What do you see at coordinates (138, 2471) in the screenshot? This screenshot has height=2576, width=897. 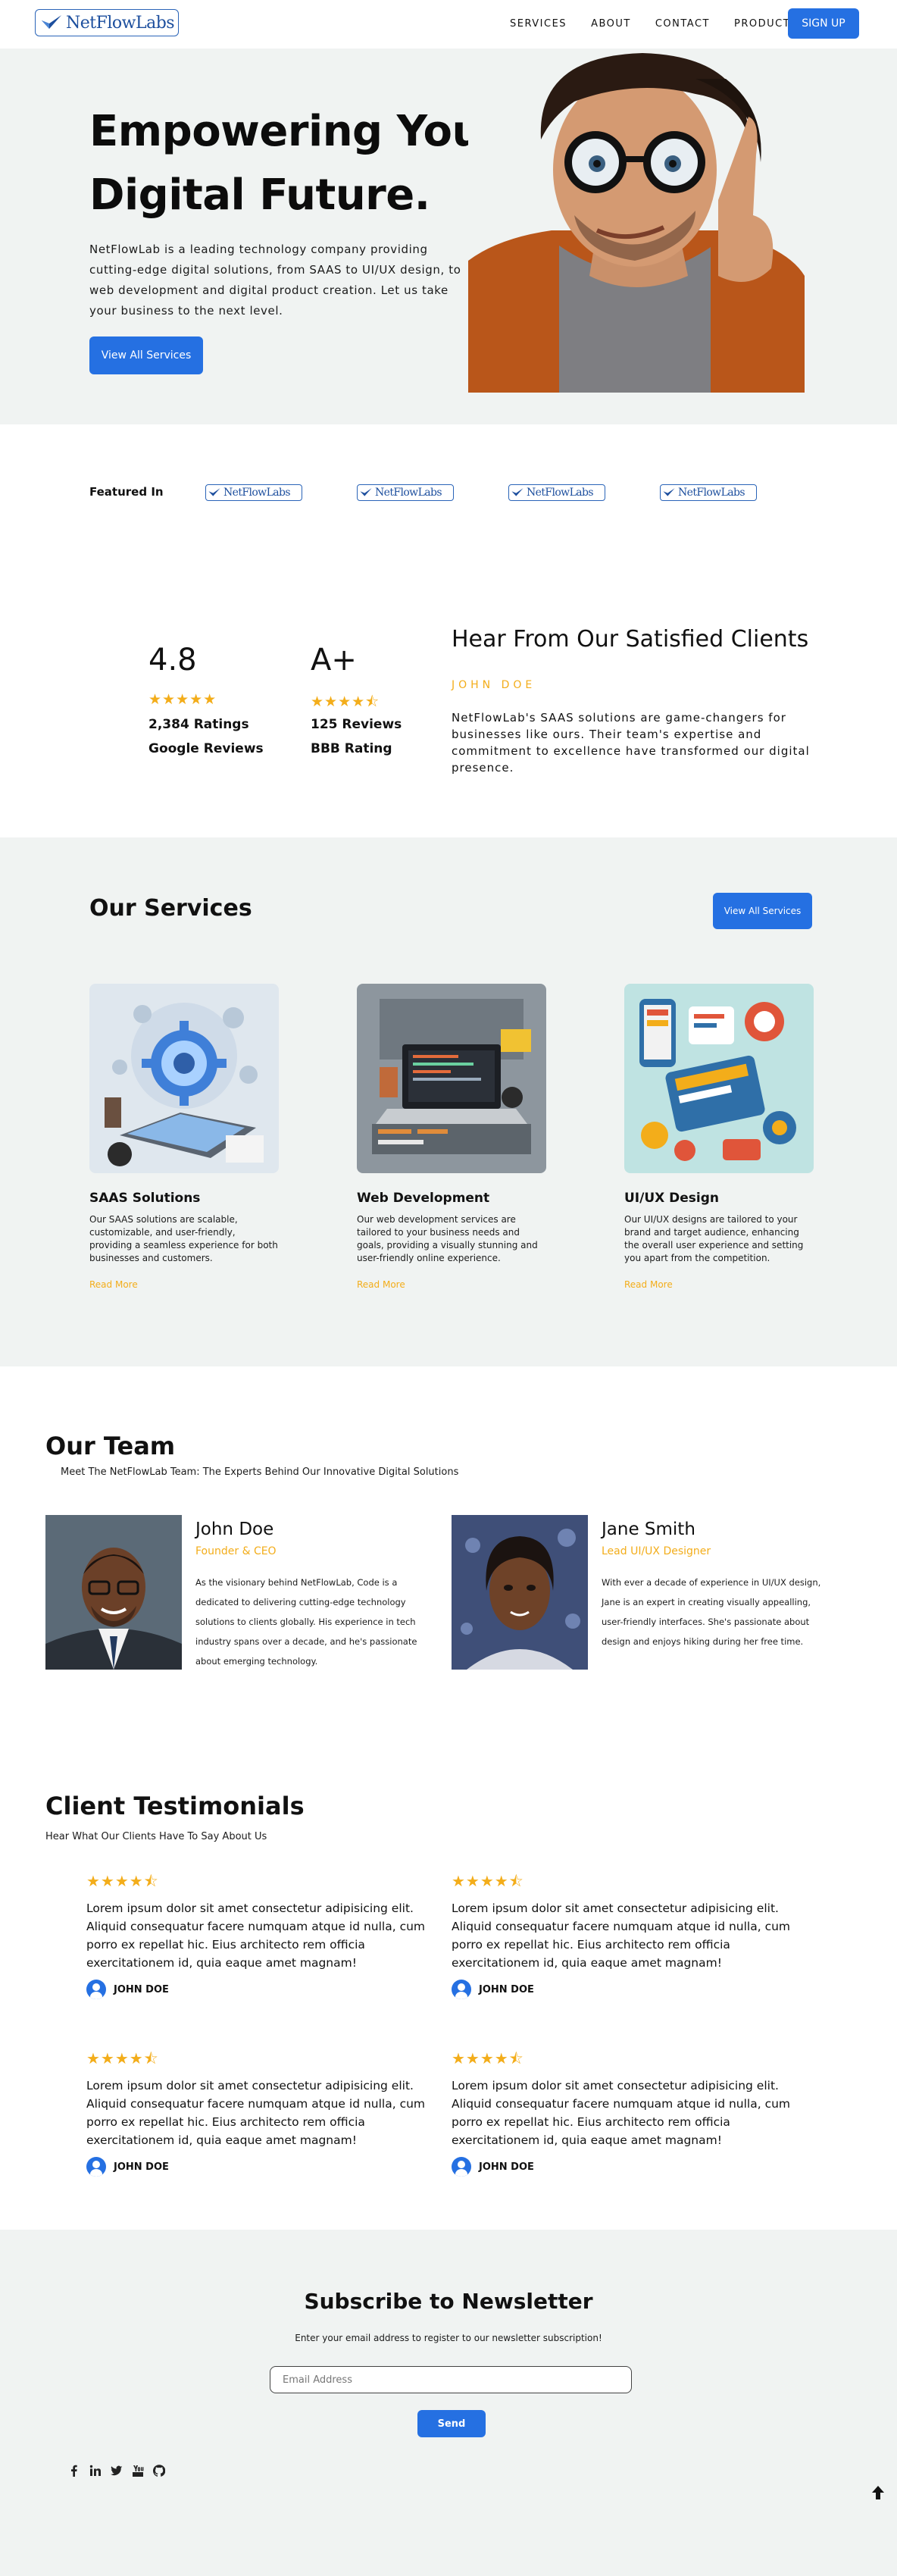 I see `youtube-icon` at bounding box center [138, 2471].